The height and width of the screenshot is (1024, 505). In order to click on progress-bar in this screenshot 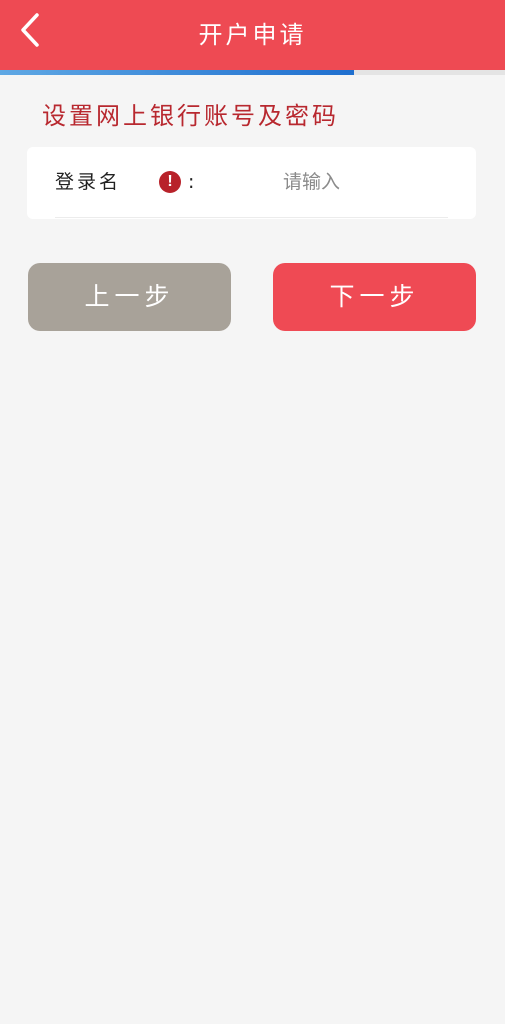, I will do `click(252, 72)`.